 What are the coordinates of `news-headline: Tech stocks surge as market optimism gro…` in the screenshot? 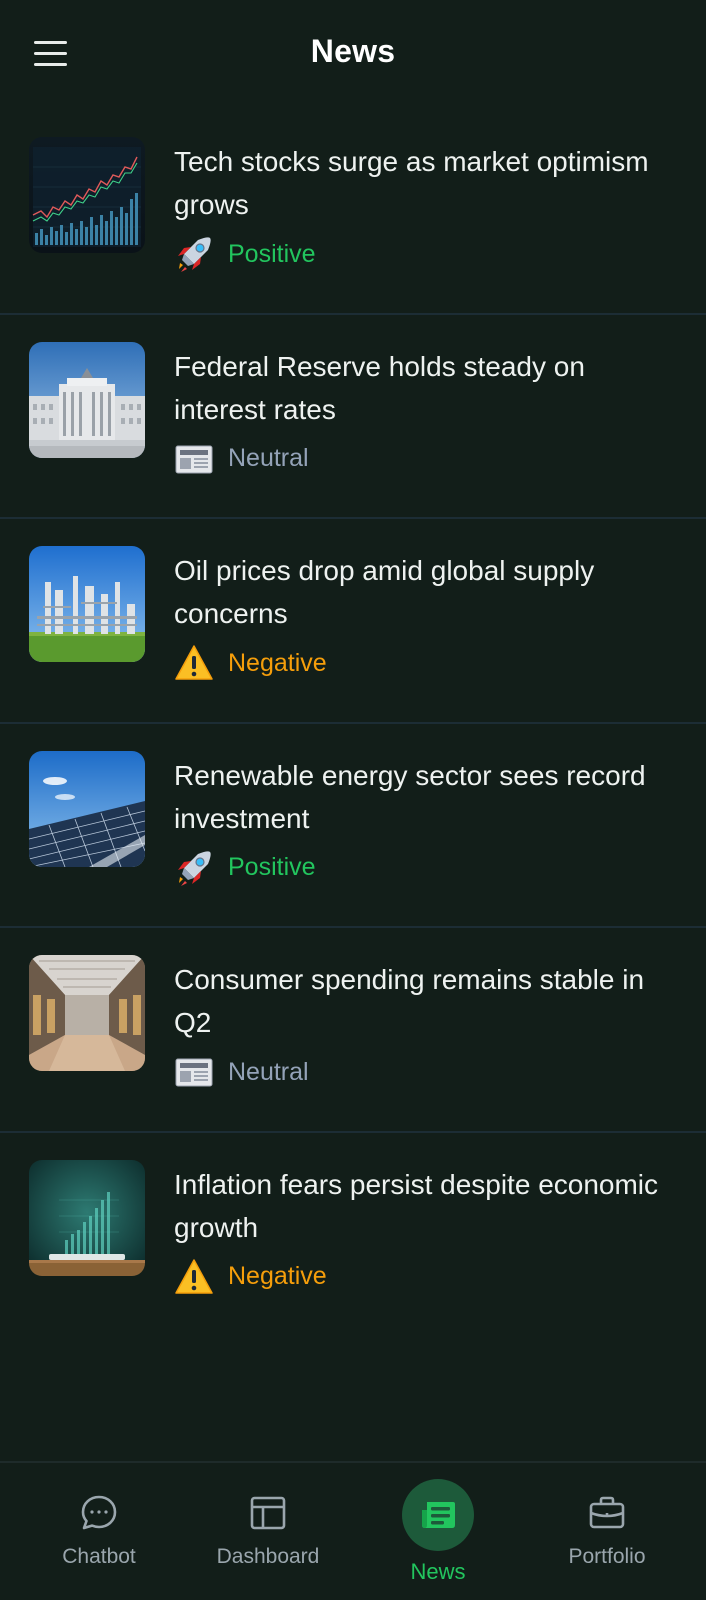 It's located at (411, 183).